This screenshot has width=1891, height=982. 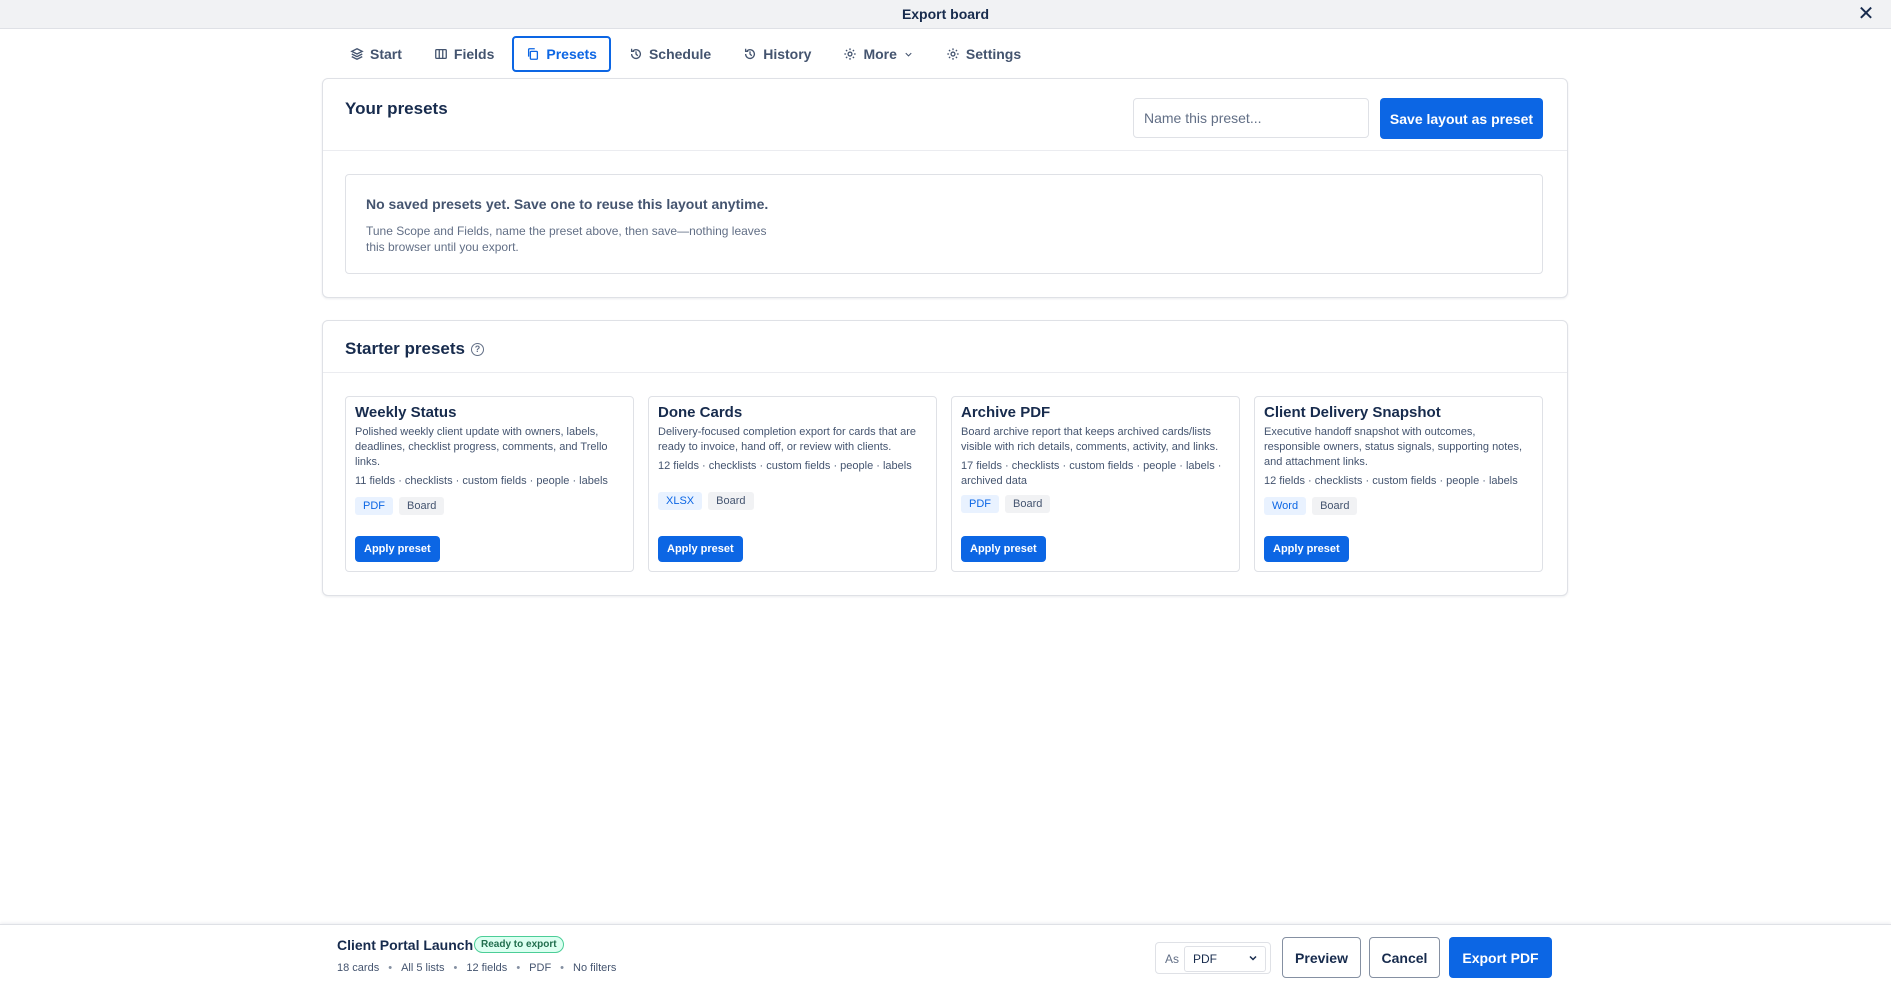 I want to click on save-preset-button: Save layout as preset, so click(x=1461, y=118).